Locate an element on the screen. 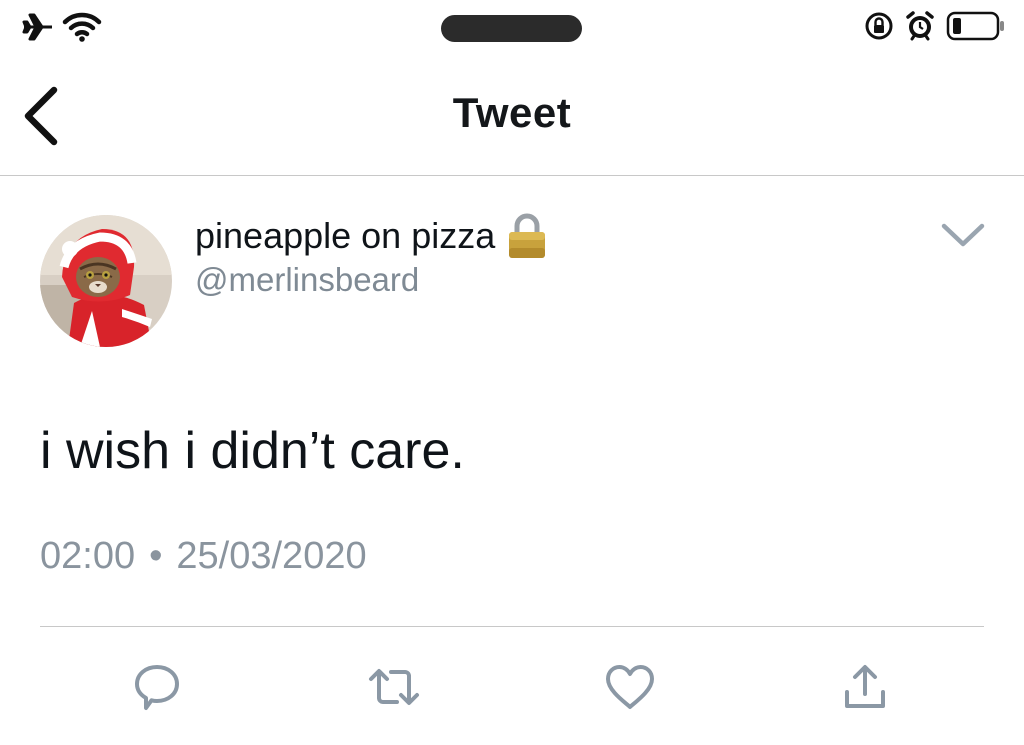 This screenshot has width=1024, height=745. status-right is located at coordinates (935, 26).